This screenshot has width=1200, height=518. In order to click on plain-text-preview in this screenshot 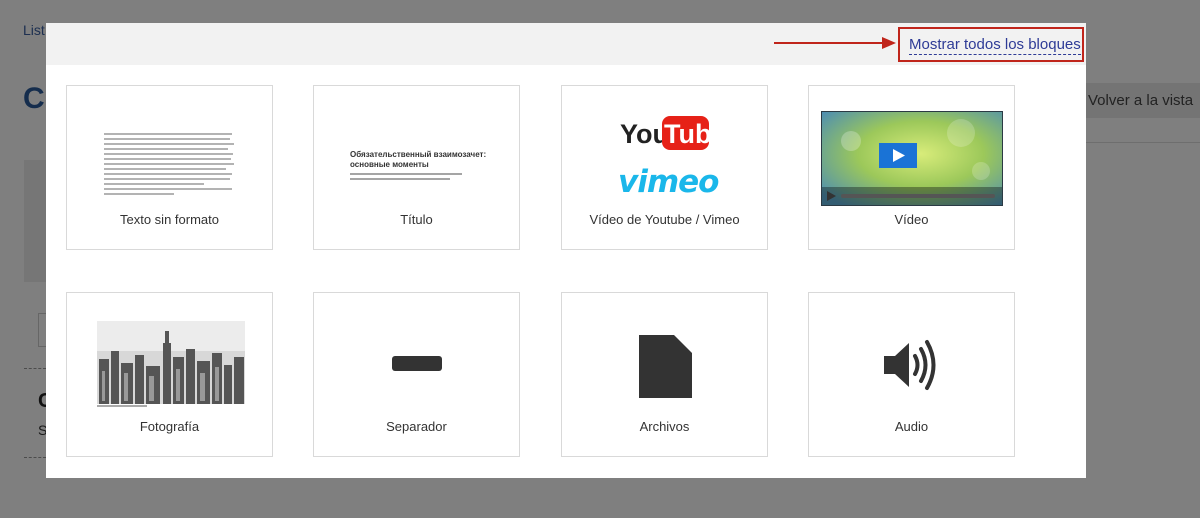, I will do `click(169, 165)`.